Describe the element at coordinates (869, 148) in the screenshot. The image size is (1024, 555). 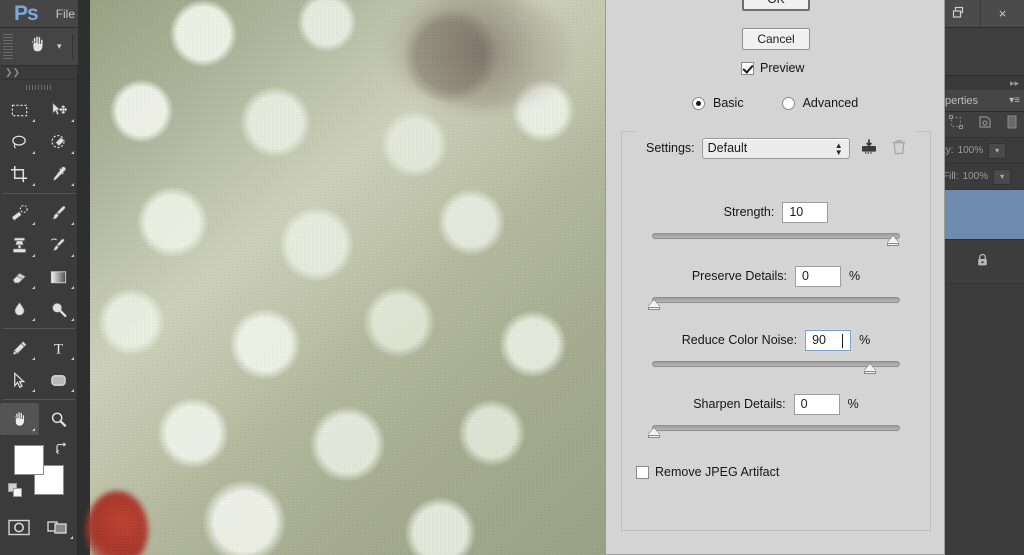
I see `save-settings-button` at that location.